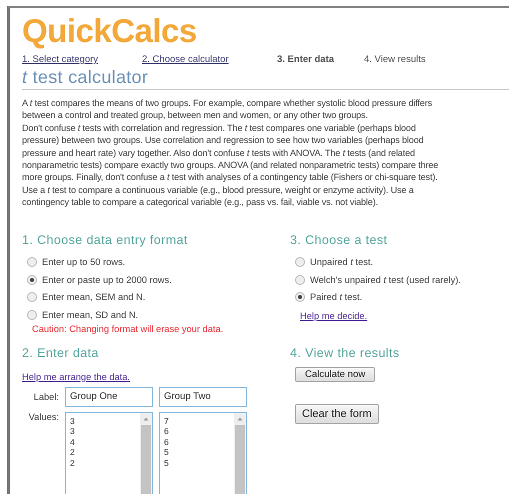 Image resolution: width=509 pixels, height=494 pixels. What do you see at coordinates (337, 414) in the screenshot?
I see `clear-button: Clear the form` at bounding box center [337, 414].